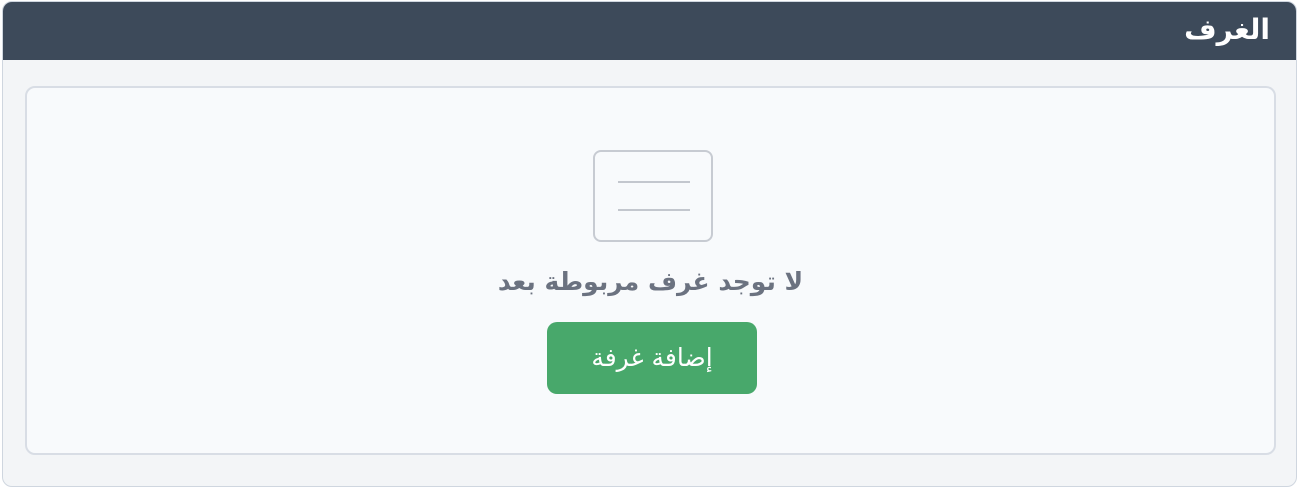 The width and height of the screenshot is (1300, 490). Describe the element at coordinates (652, 358) in the screenshot. I see `add-room-button: إضافة غرفة` at that location.